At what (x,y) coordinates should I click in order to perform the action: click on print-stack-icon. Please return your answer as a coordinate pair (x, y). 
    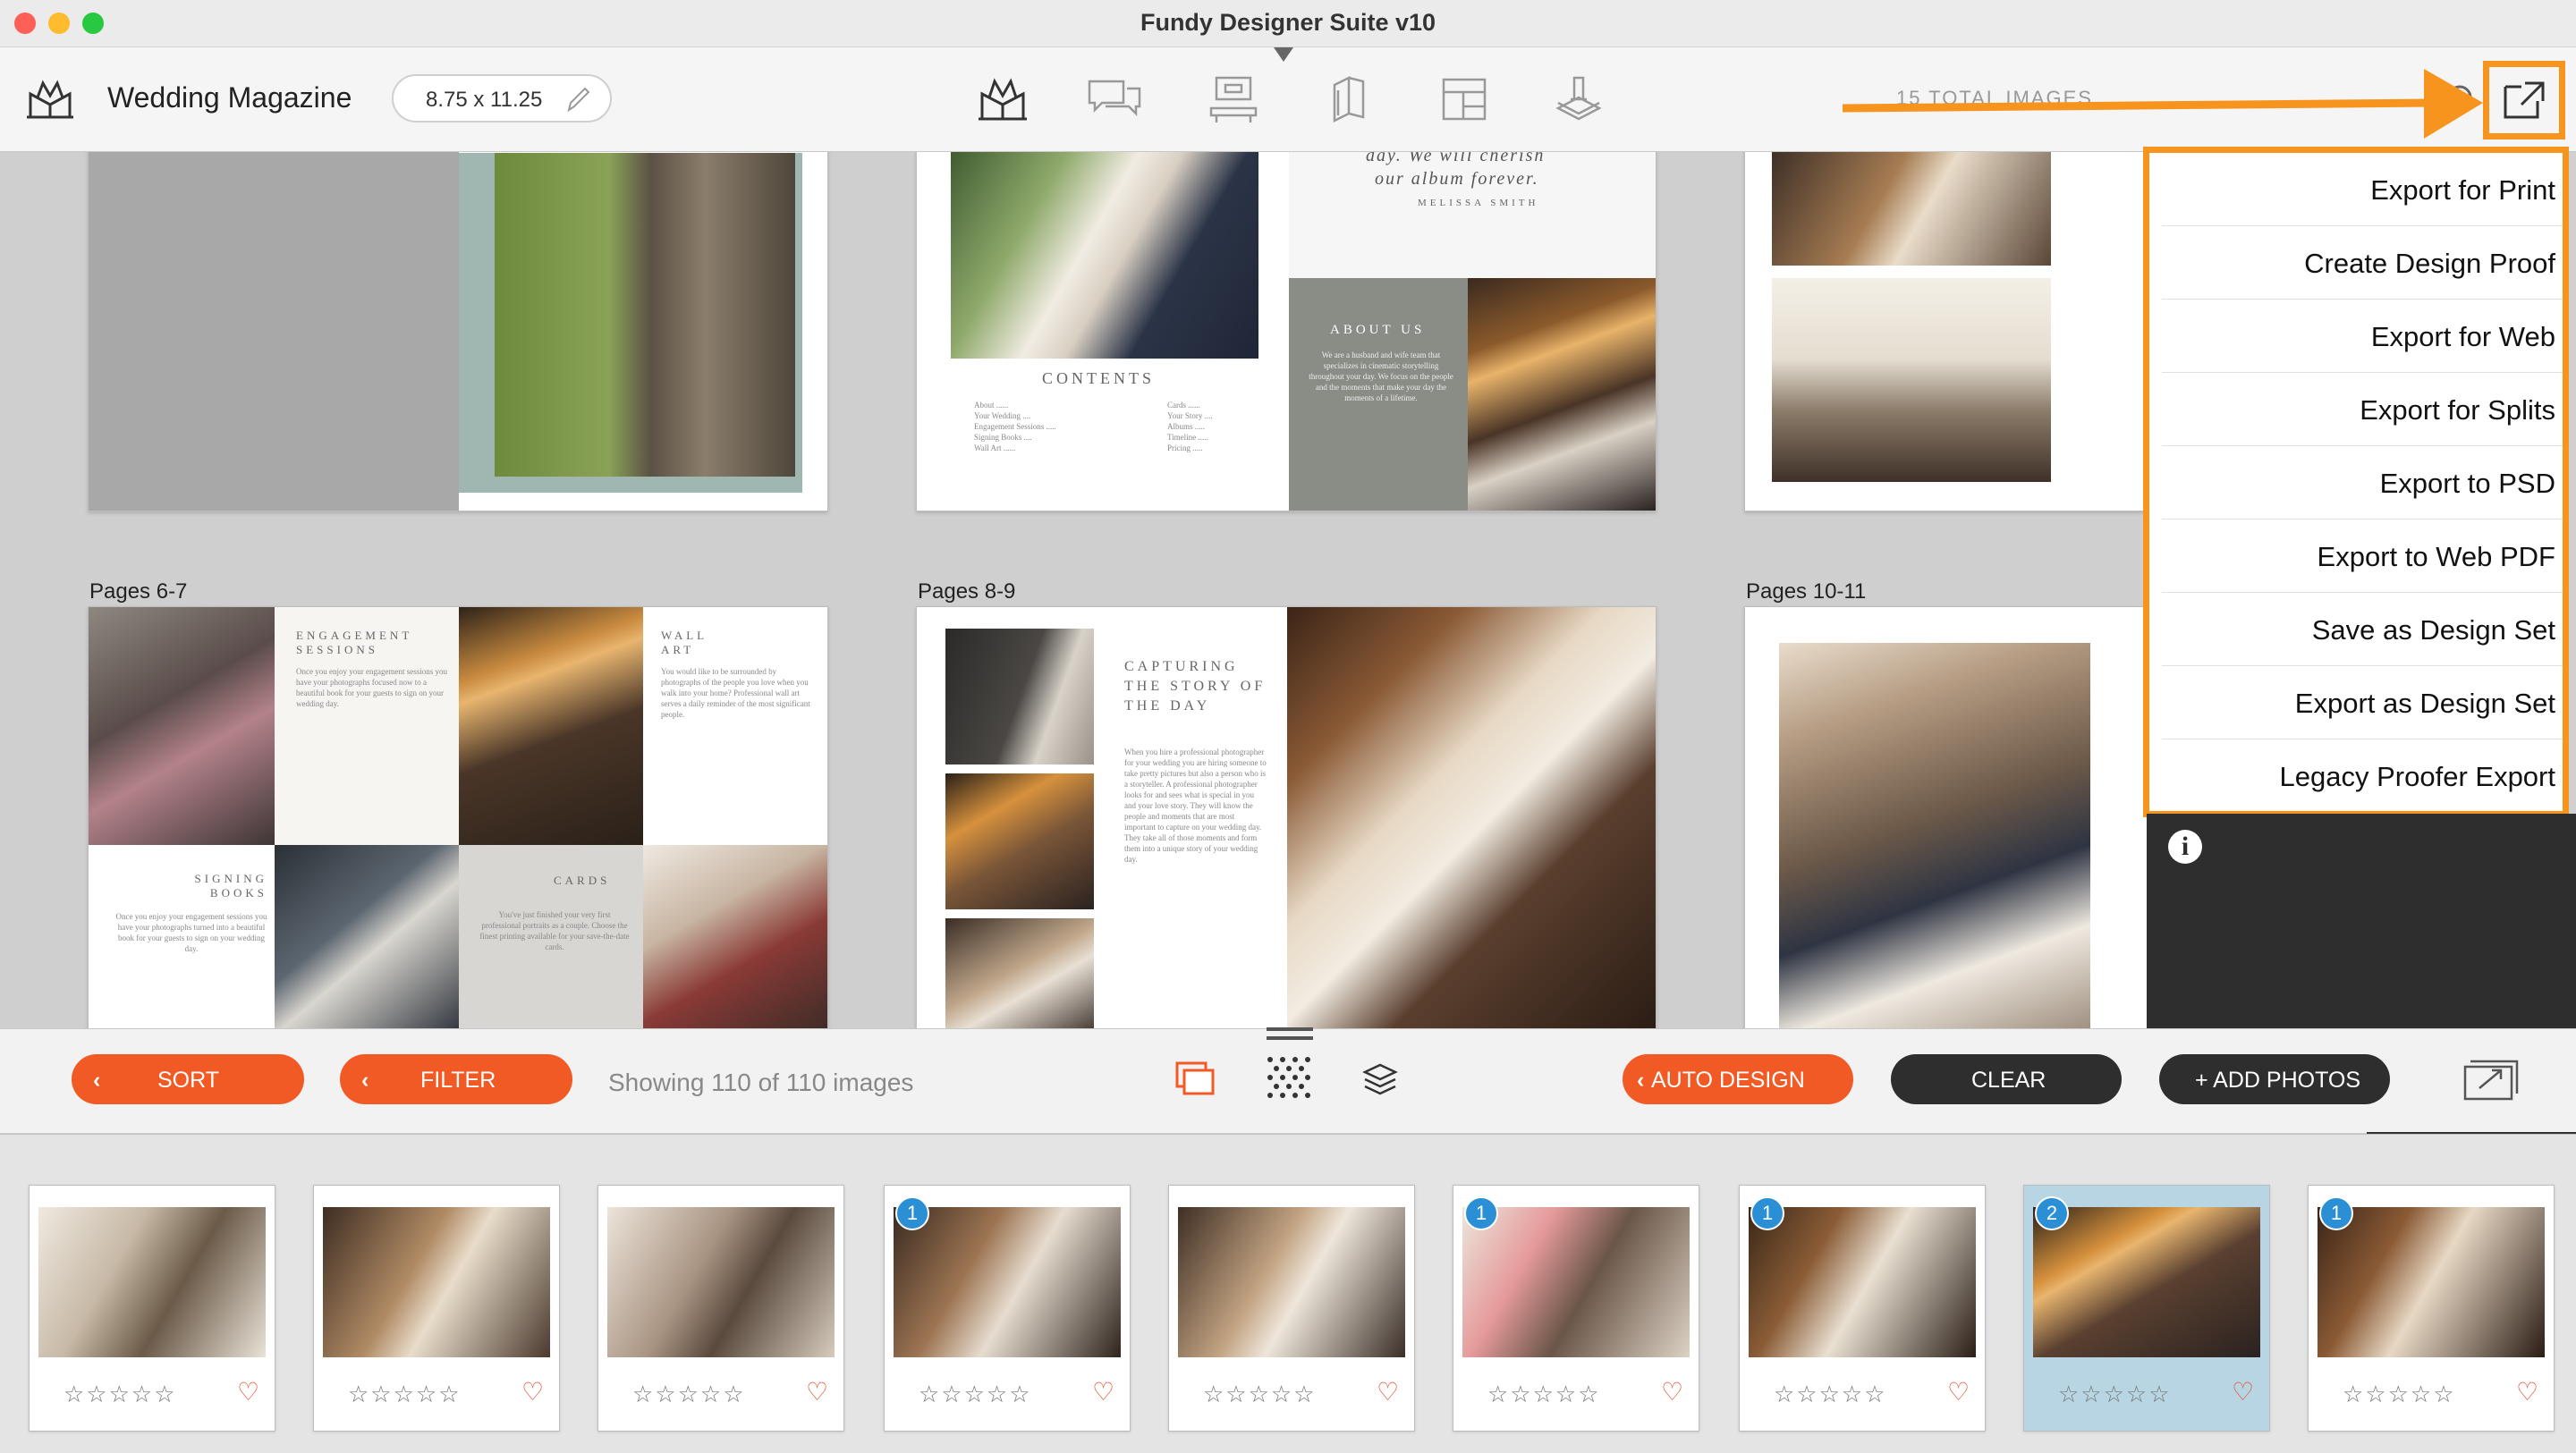
    Looking at the image, I should click on (1578, 99).